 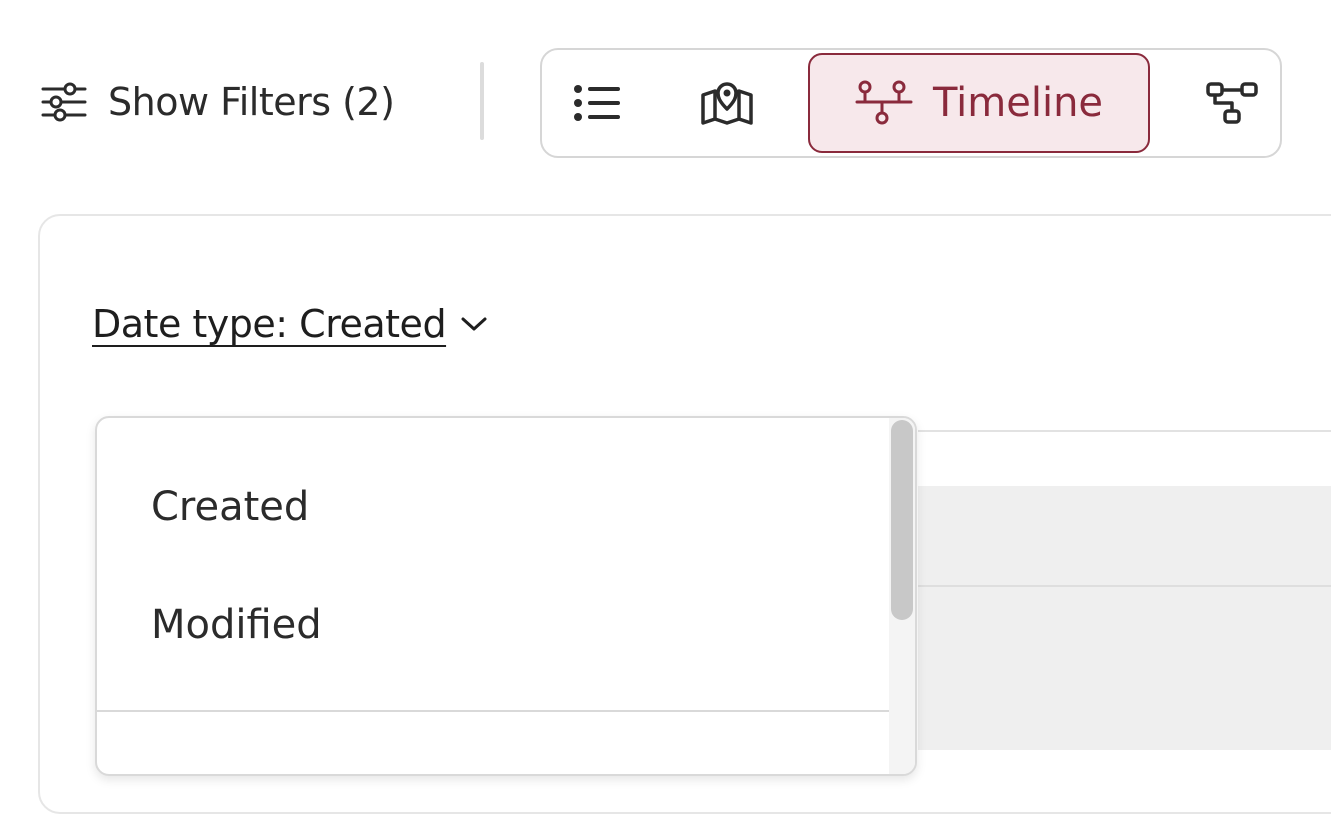 I want to click on menu-scrollbar, so click(x=902, y=596).